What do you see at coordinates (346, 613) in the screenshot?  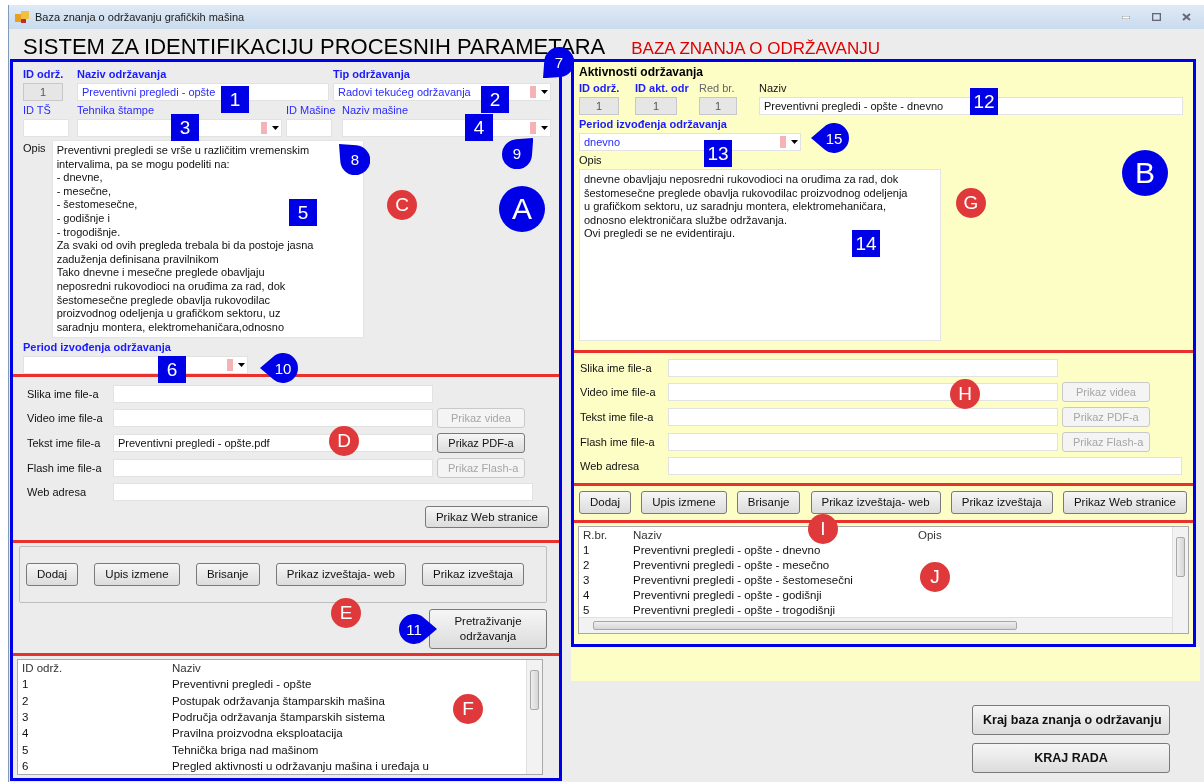 I see `callout-letter: E` at bounding box center [346, 613].